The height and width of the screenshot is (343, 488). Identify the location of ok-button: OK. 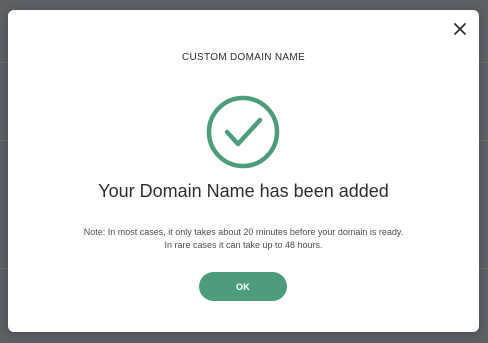
(243, 286).